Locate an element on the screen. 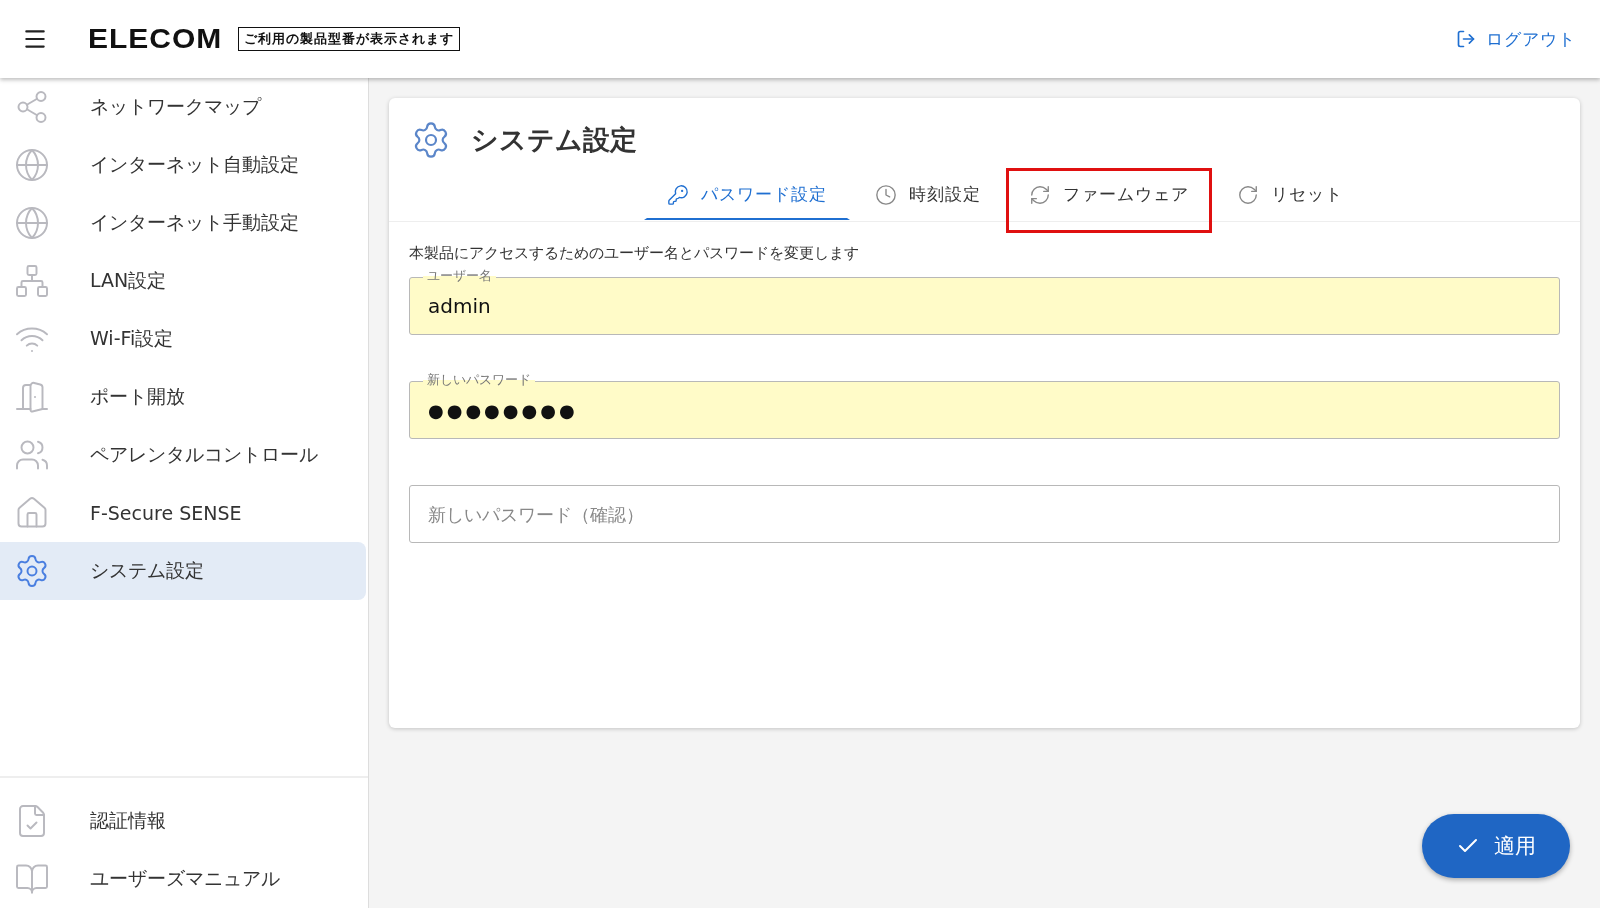 The height and width of the screenshot is (908, 1600). network-icon is located at coordinates (32, 281).